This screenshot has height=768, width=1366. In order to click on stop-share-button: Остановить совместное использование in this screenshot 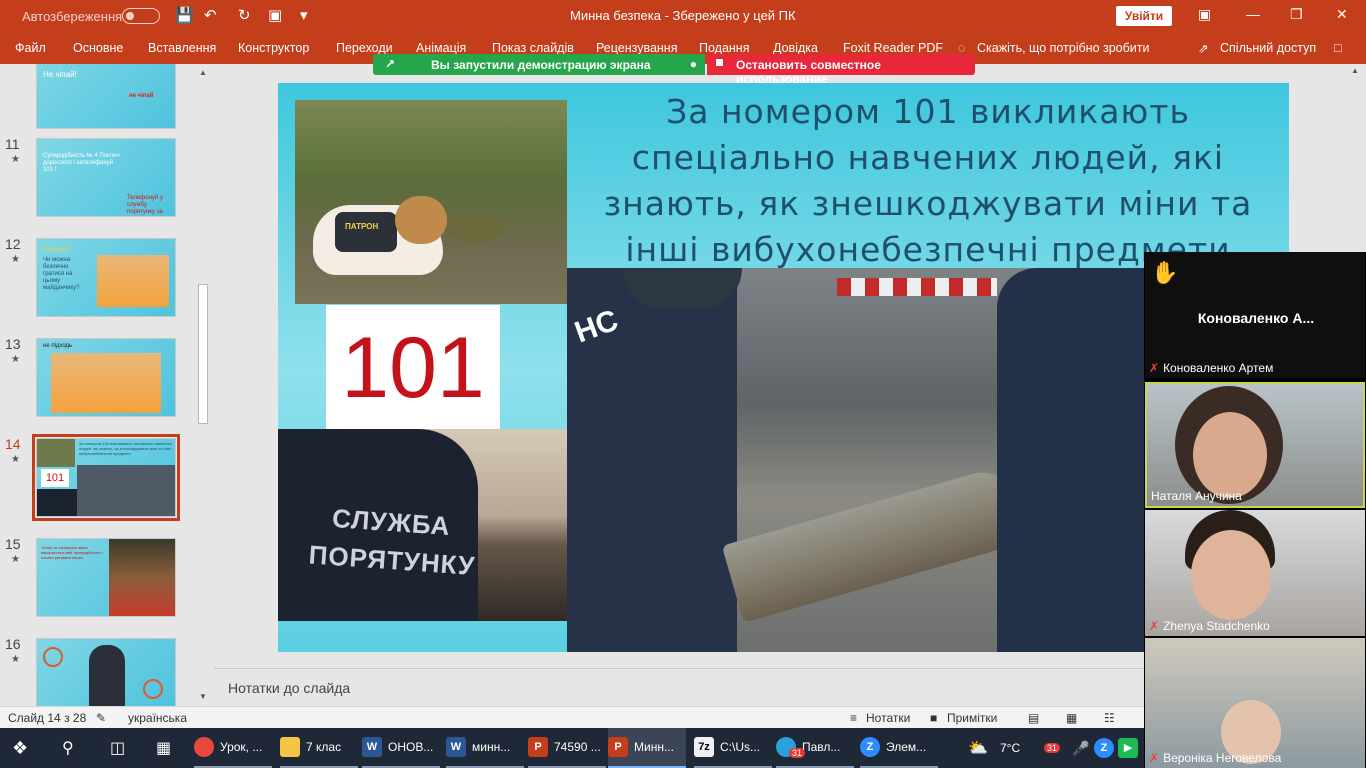, I will do `click(841, 70)`.